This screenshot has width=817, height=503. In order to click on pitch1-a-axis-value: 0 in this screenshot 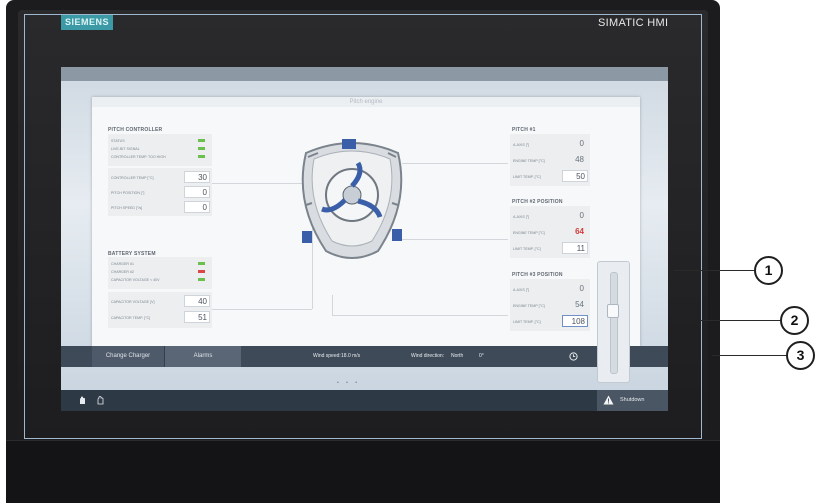, I will do `click(581, 143)`.